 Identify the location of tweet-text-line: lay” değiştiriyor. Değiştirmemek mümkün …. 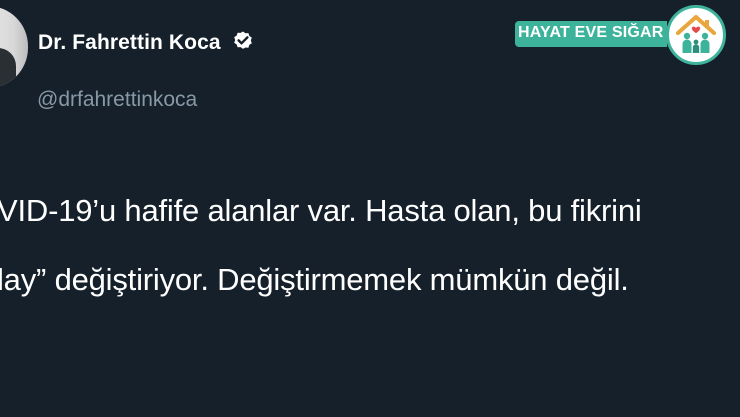
(314, 279).